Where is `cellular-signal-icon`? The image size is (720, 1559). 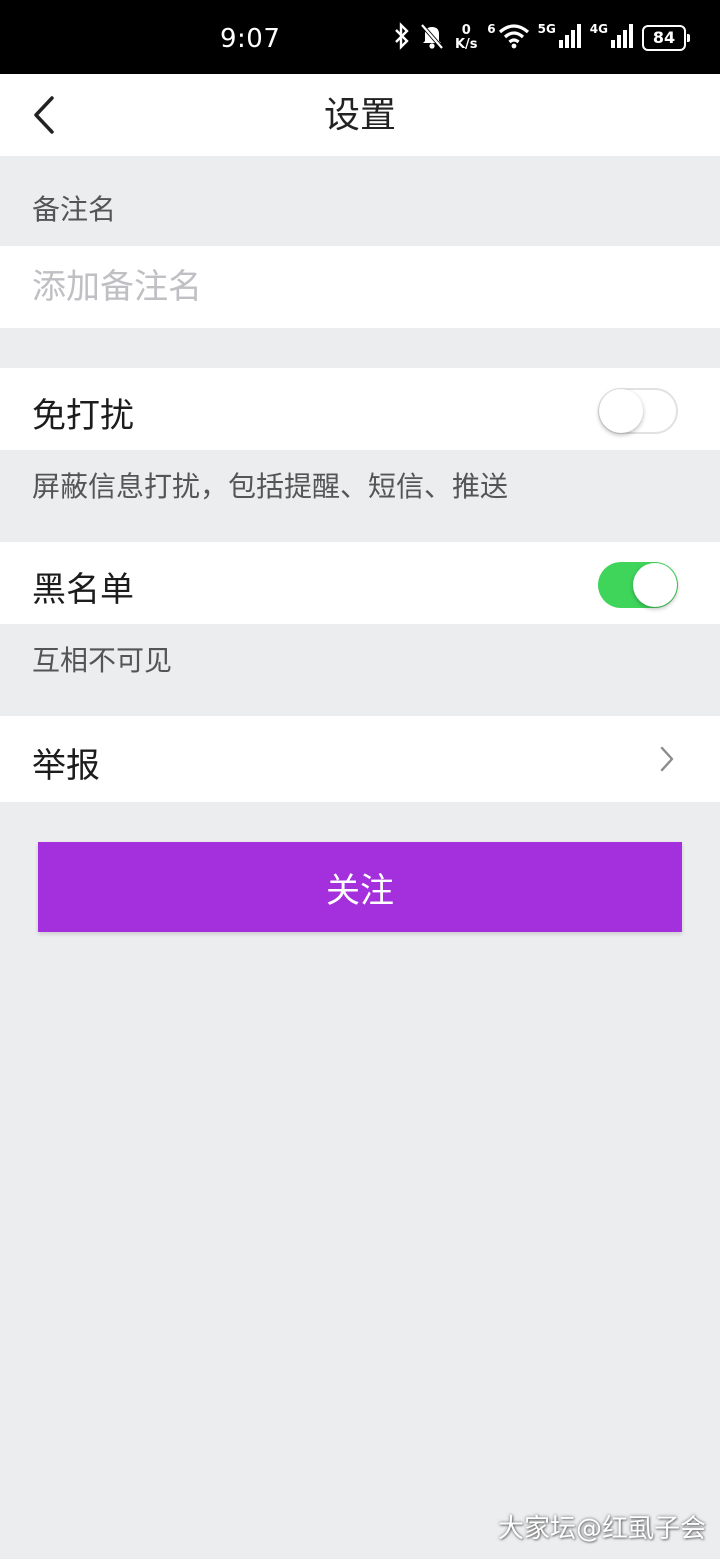
cellular-signal-icon is located at coordinates (570, 38).